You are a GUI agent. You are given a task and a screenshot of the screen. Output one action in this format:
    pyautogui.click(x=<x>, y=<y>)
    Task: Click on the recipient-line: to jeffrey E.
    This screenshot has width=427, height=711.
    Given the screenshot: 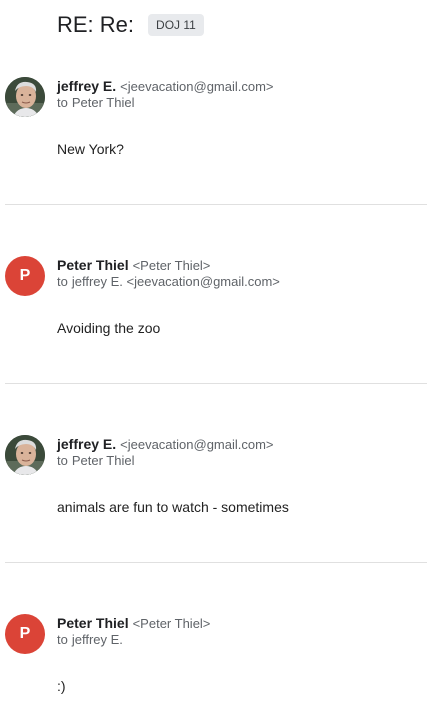 What is the action you would take?
    pyautogui.click(x=90, y=640)
    